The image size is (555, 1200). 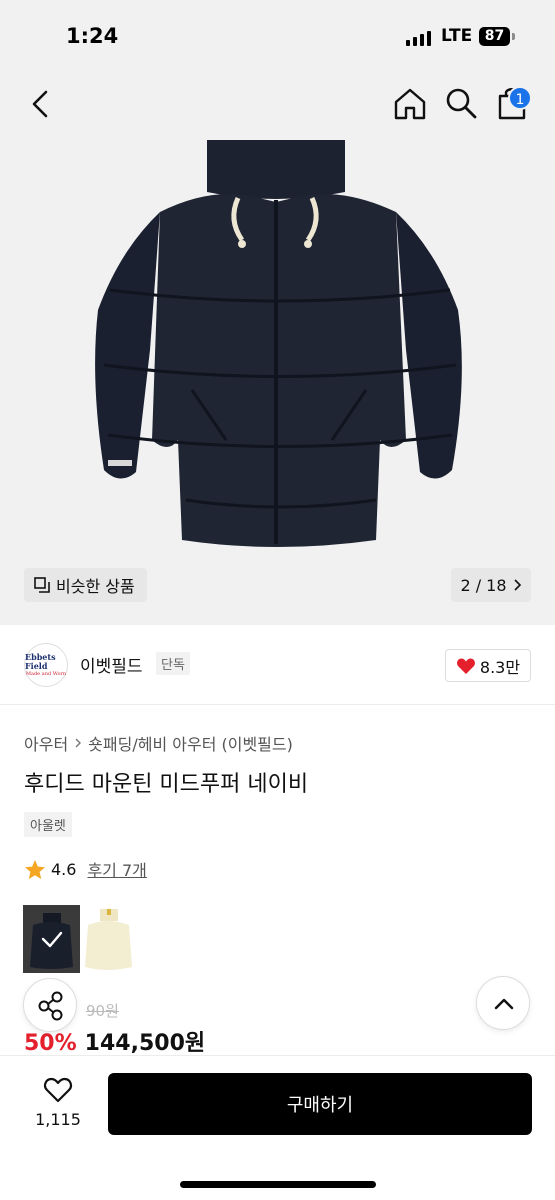 What do you see at coordinates (64, 869) in the screenshot?
I see `rating-score: 4.6` at bounding box center [64, 869].